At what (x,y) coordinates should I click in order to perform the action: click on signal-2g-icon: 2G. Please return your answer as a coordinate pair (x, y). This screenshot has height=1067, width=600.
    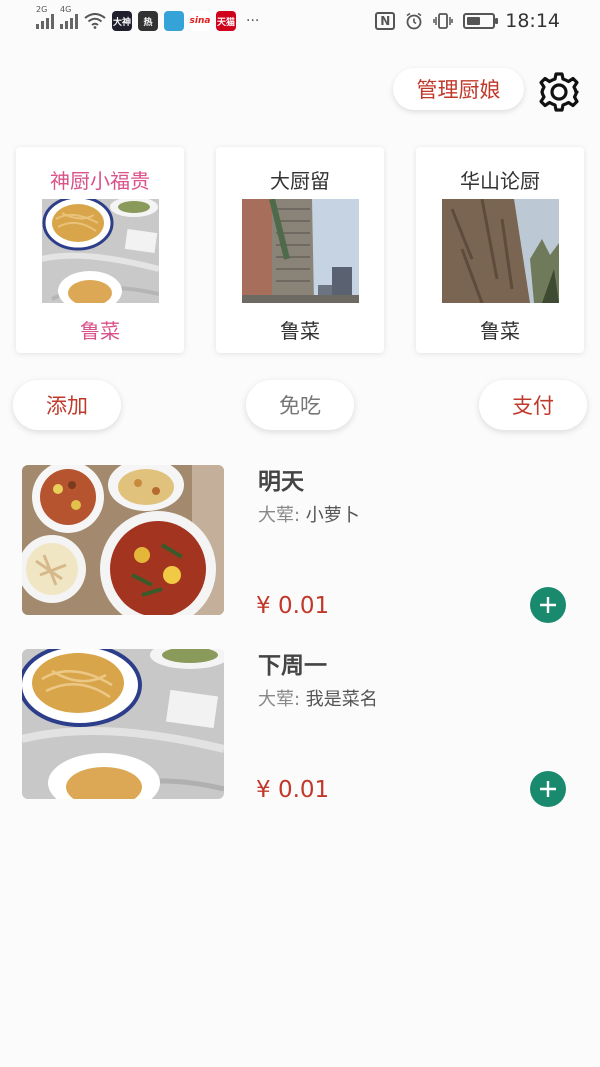
    Looking at the image, I should click on (45, 17).